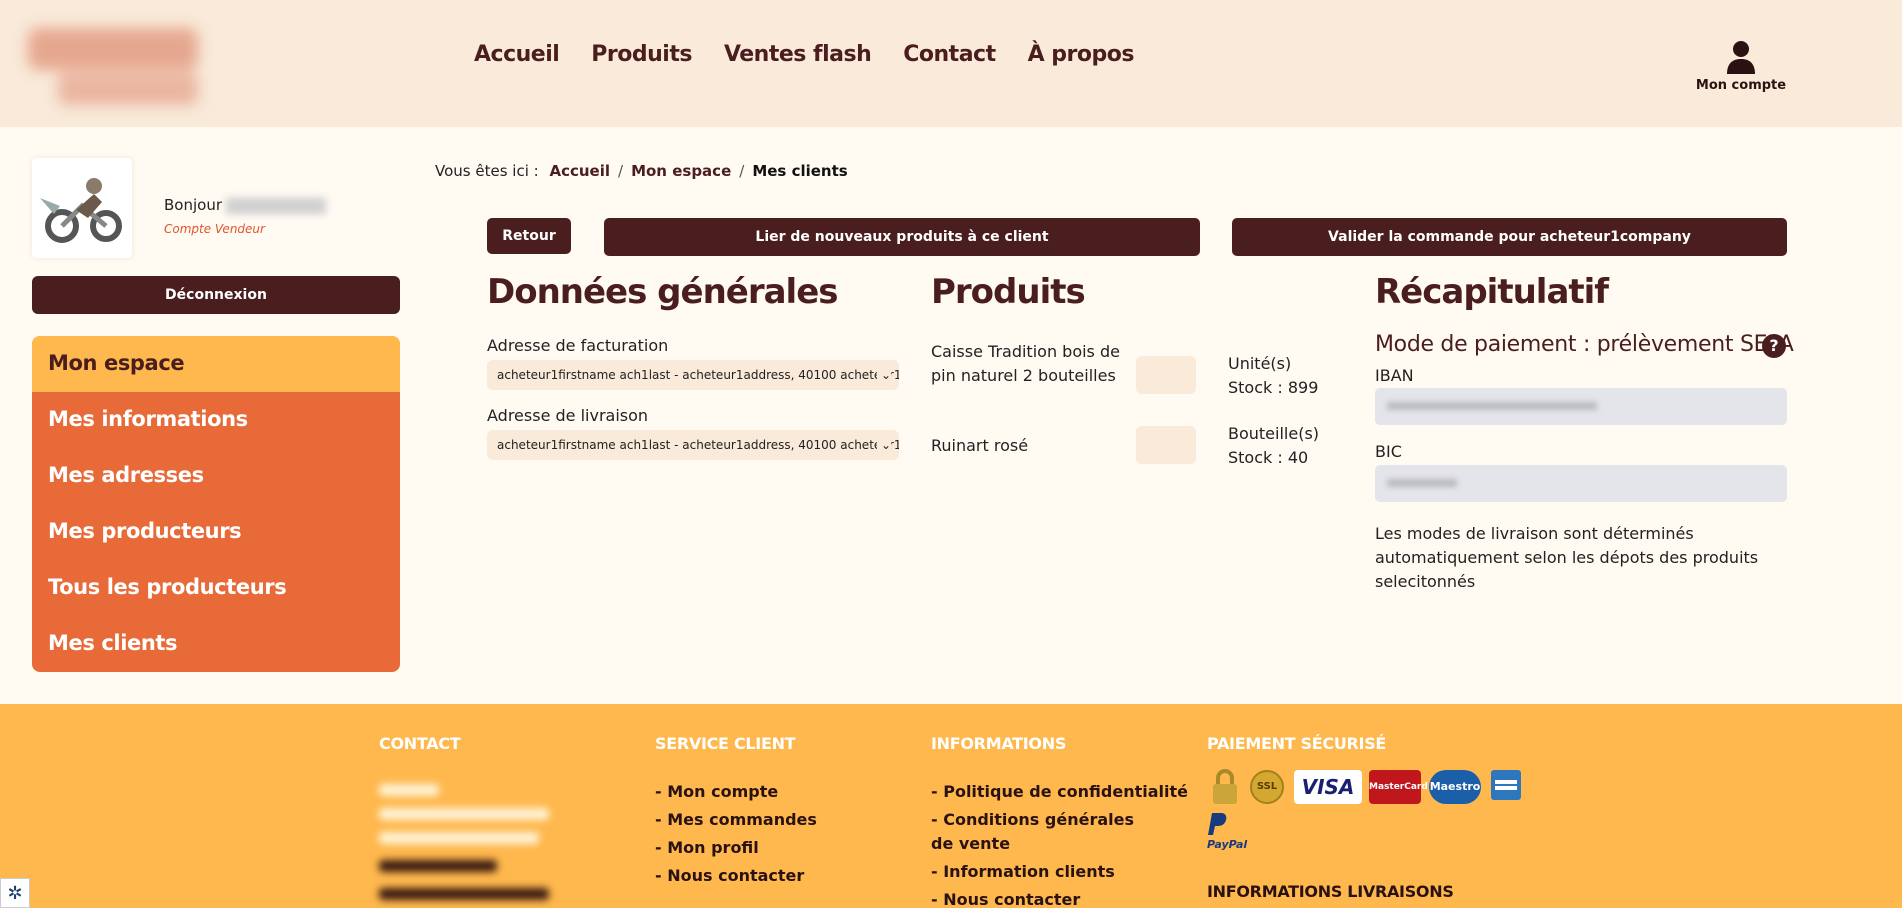  I want to click on account-link: Mon compte, so click(1741, 66).